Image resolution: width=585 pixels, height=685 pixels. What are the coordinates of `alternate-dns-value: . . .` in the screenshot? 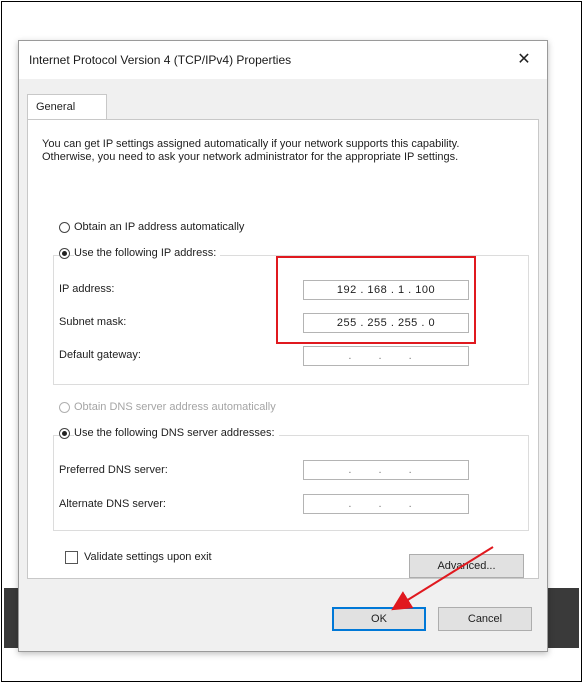 It's located at (386, 504).